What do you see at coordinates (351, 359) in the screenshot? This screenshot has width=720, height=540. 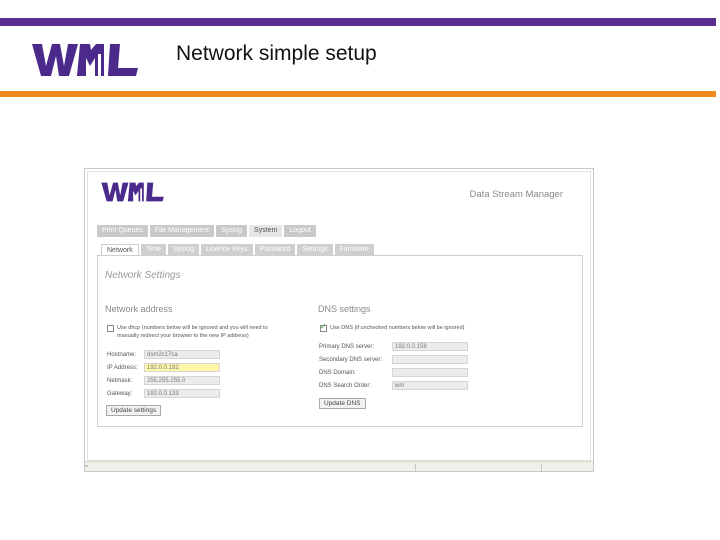 I see `secondary-dns-label: Secondary DNS server:` at bounding box center [351, 359].